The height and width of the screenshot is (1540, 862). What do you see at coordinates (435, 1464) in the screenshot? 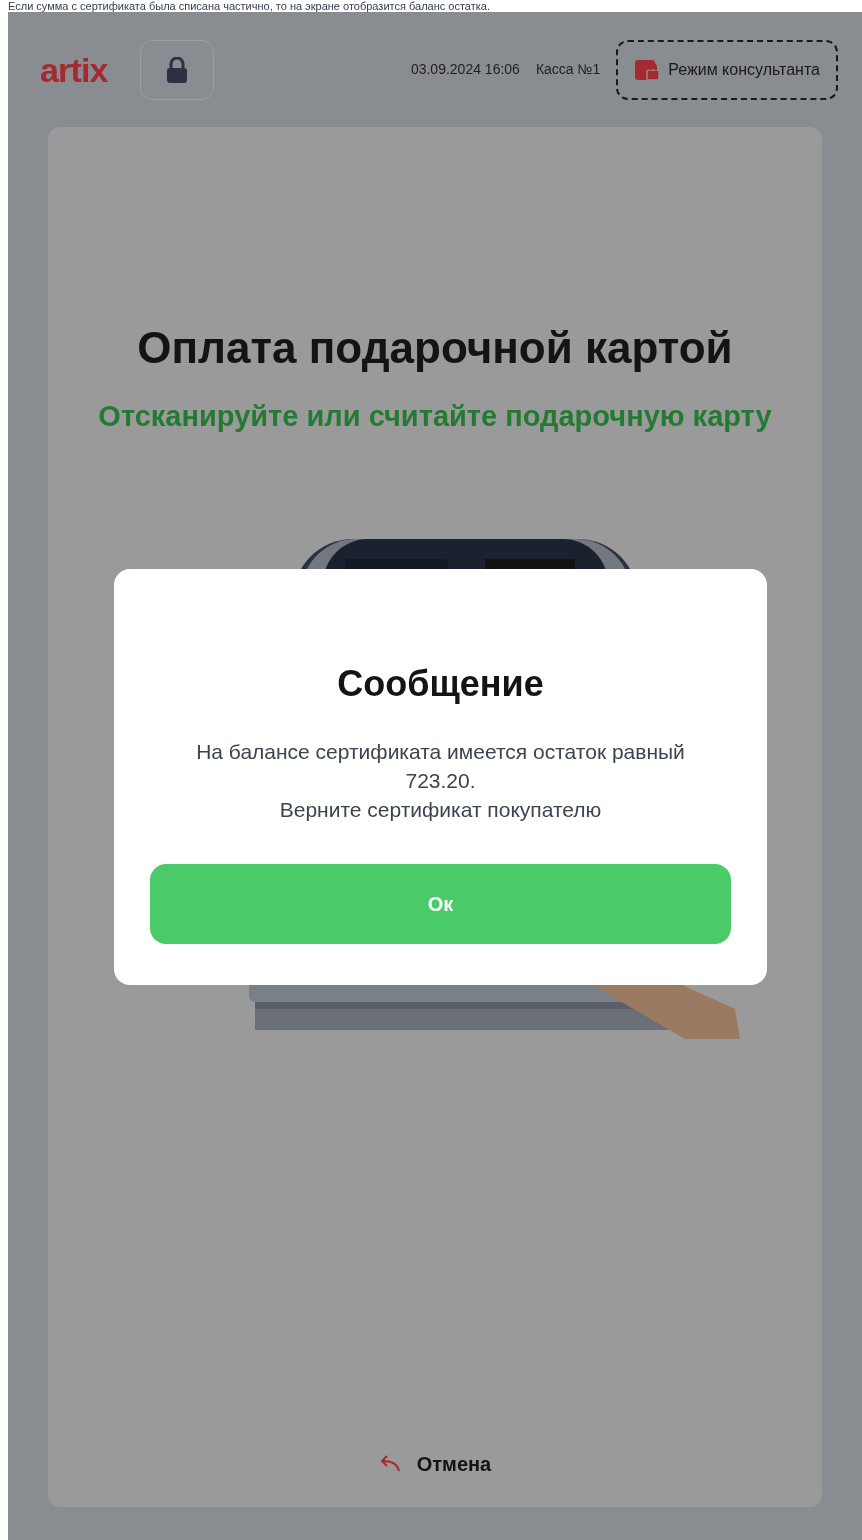
I see `cancel-button: Отмена` at bounding box center [435, 1464].